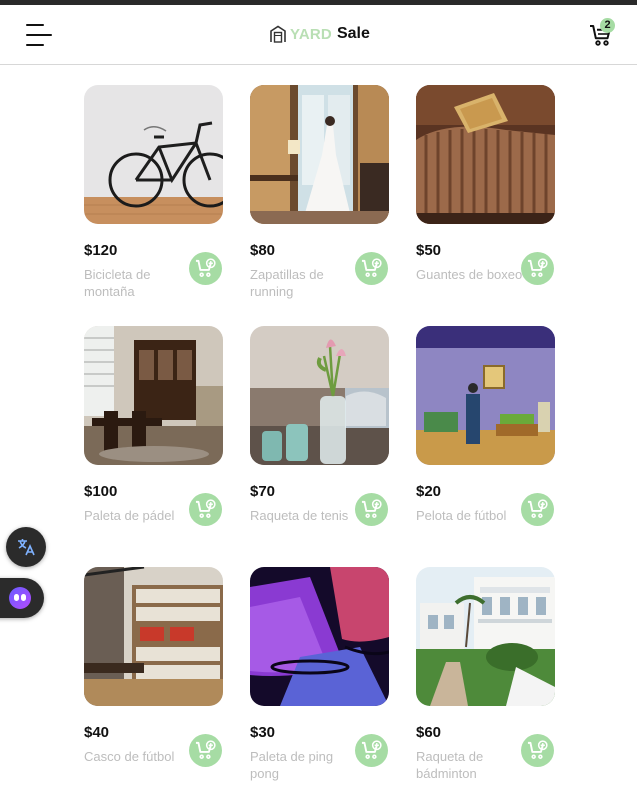  I want to click on product-image-purple-living-room, so click(485, 395).